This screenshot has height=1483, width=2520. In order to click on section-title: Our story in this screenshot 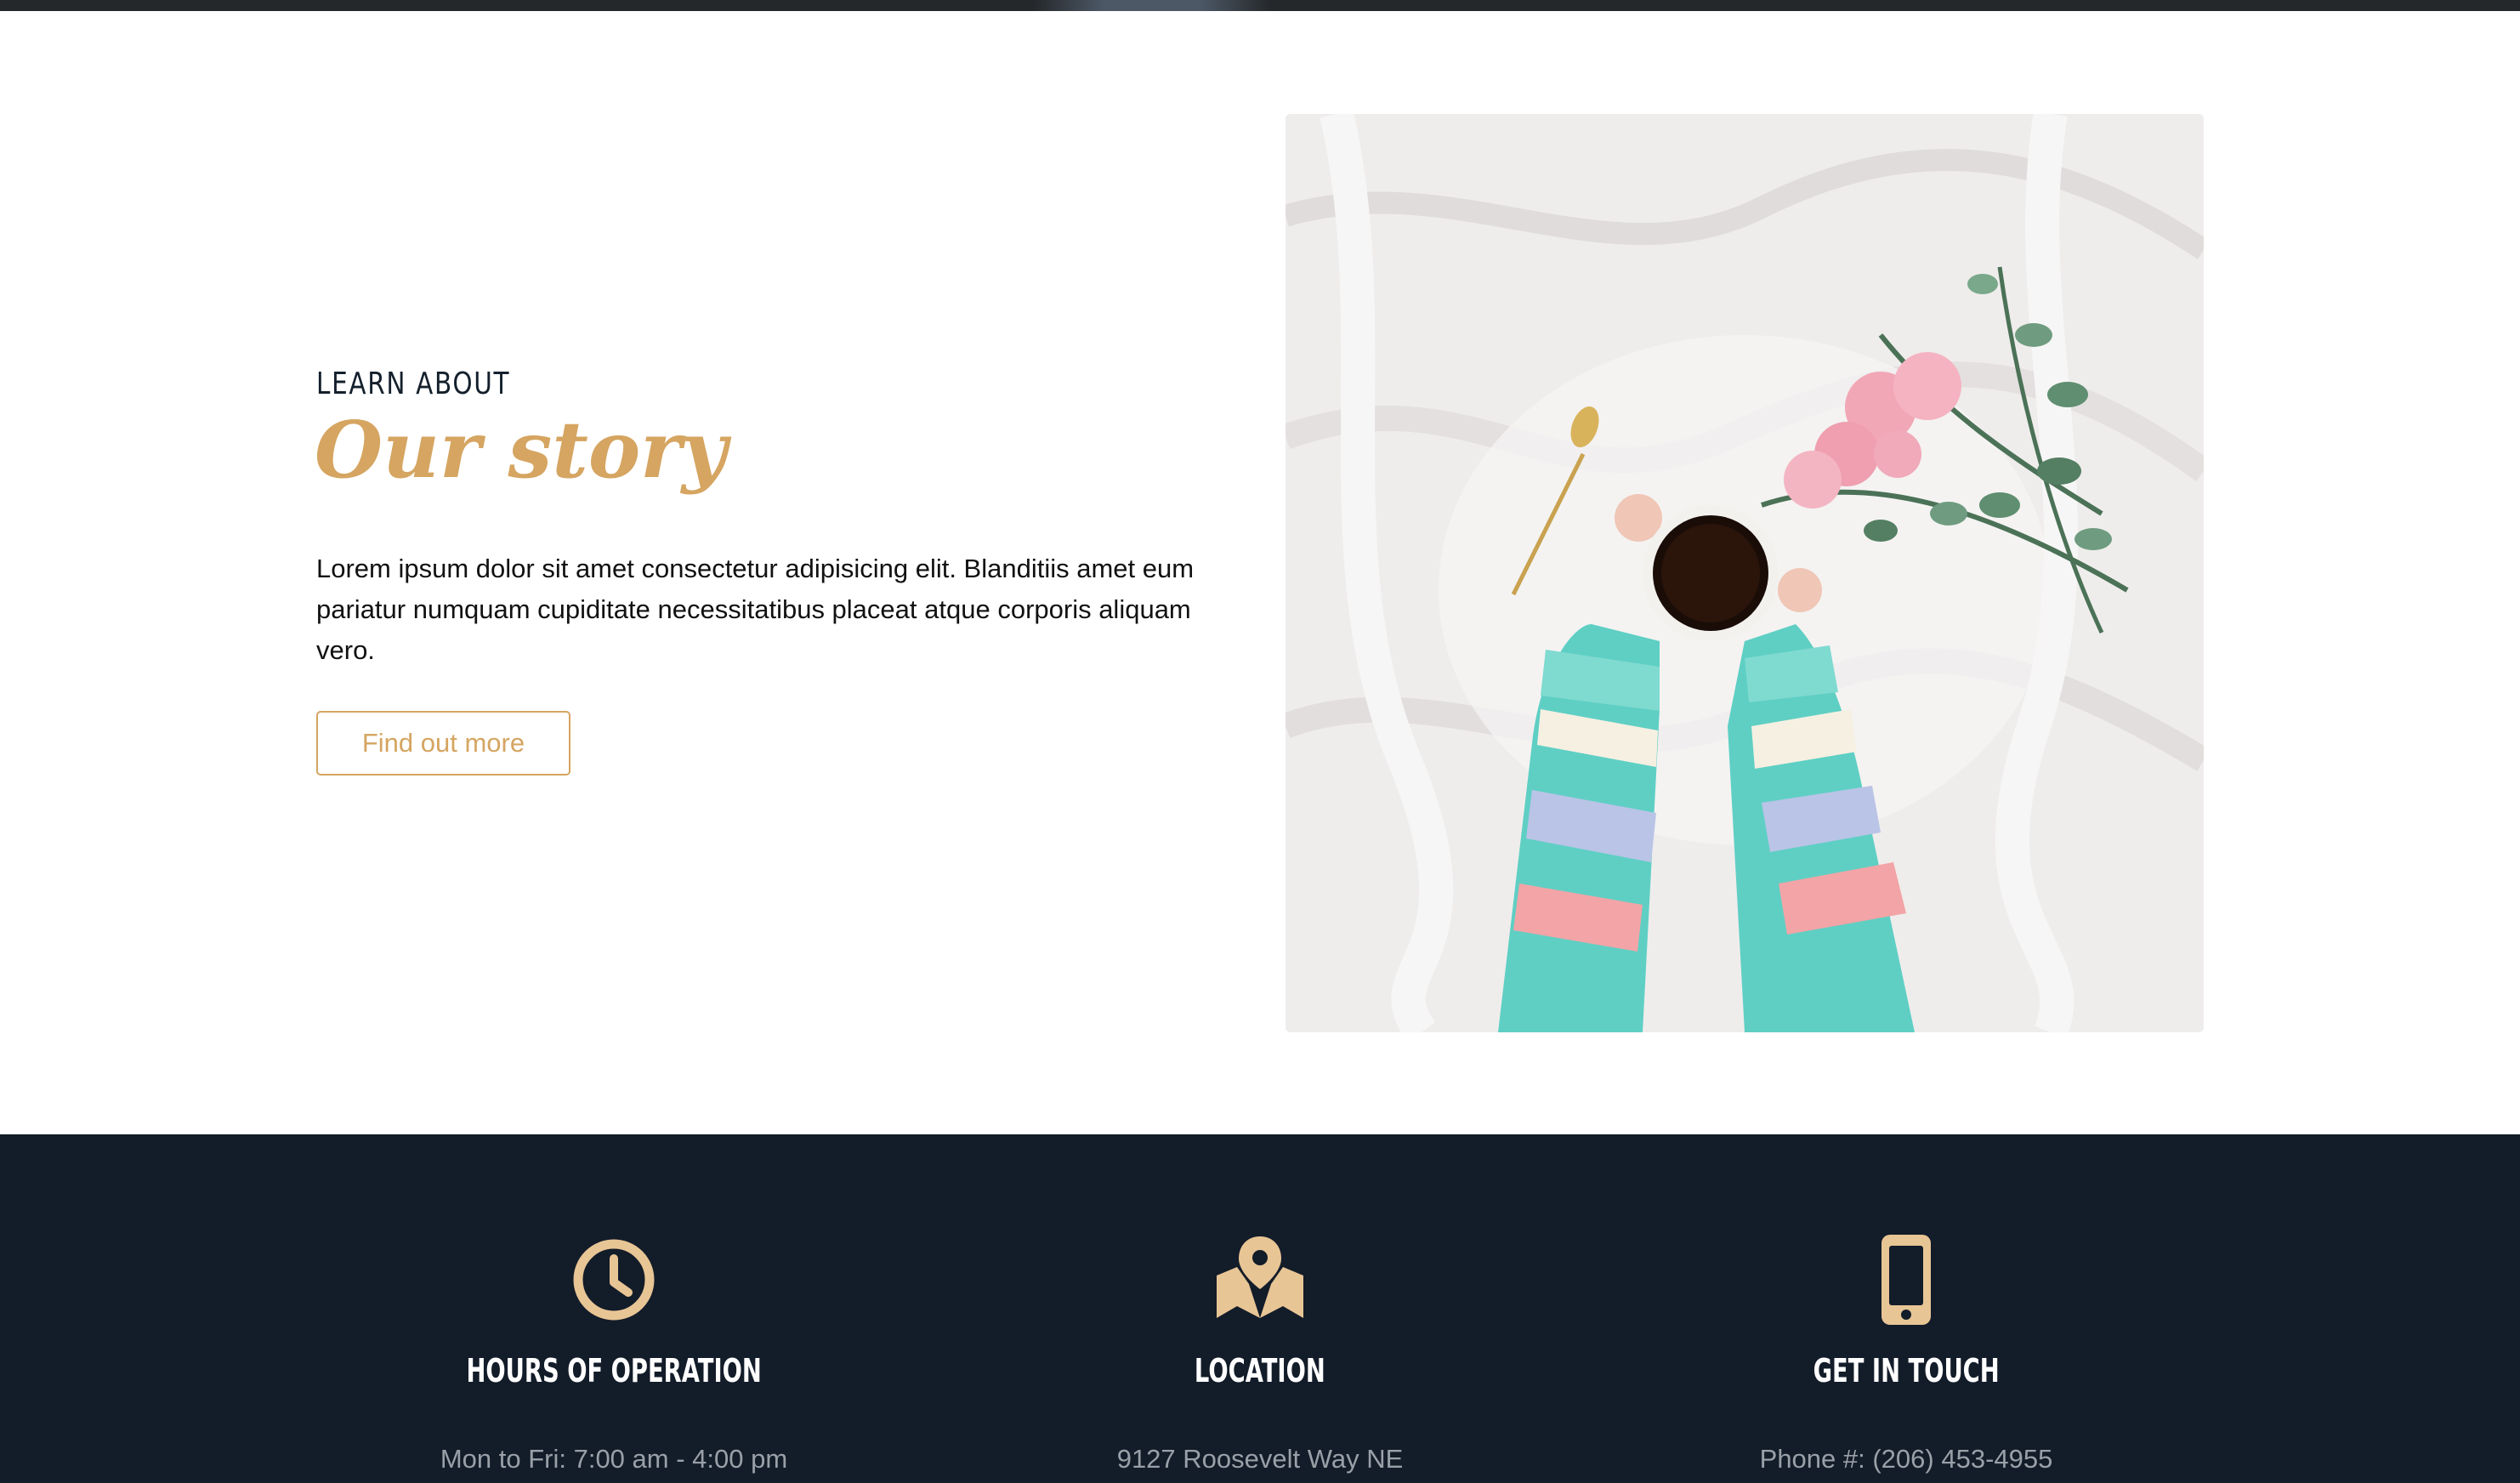, I will do `click(521, 450)`.